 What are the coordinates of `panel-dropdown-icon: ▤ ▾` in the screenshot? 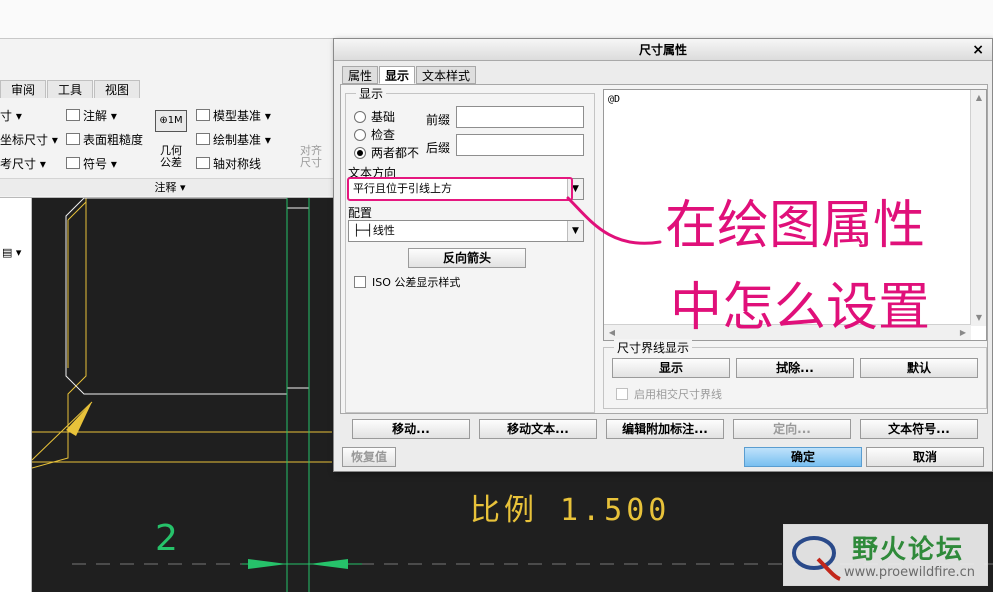 It's located at (11, 252).